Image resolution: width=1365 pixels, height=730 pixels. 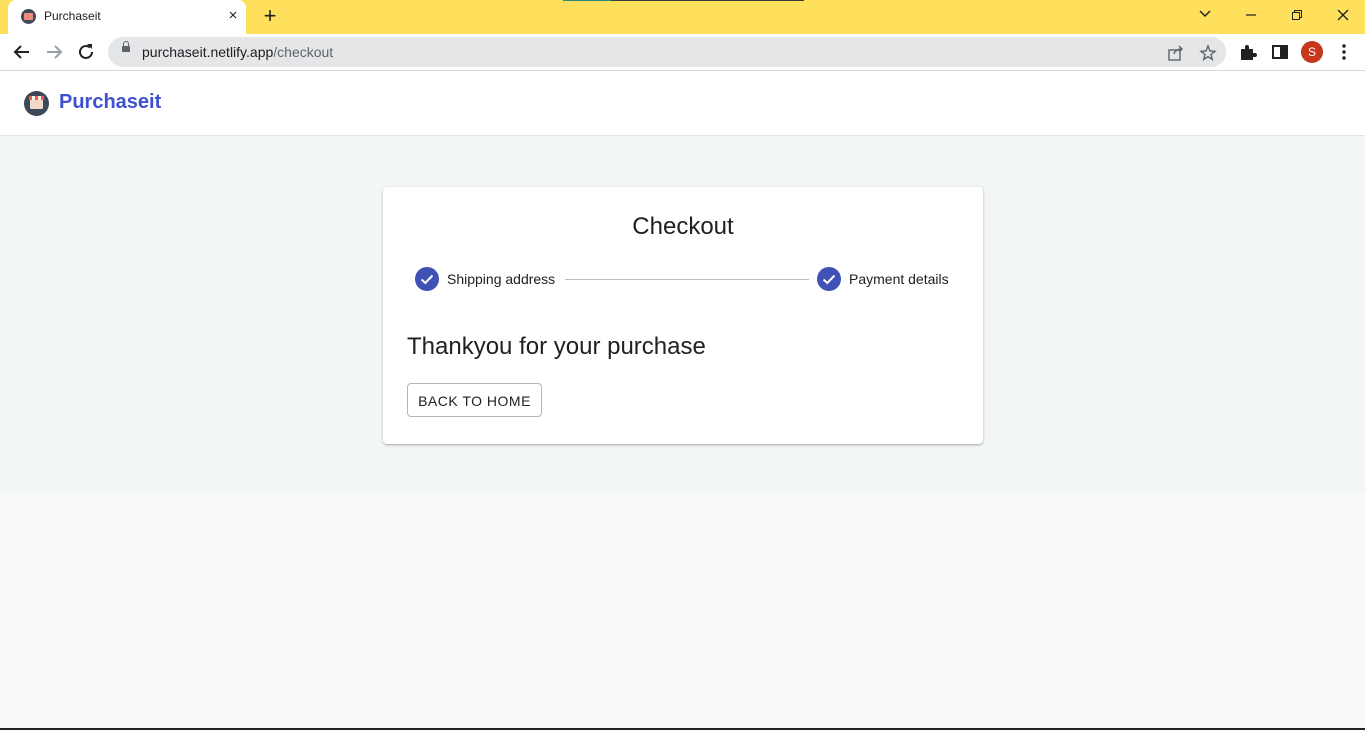 I want to click on store-logo-icon, so click(x=36, y=103).